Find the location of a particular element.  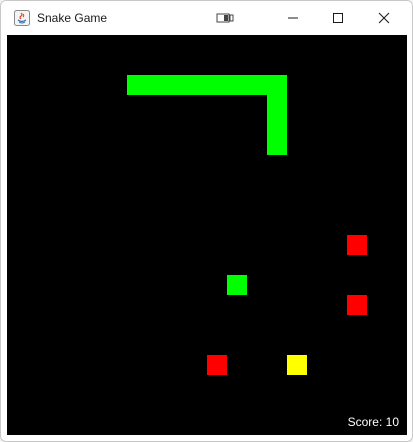

minimize-button is located at coordinates (293, 18).